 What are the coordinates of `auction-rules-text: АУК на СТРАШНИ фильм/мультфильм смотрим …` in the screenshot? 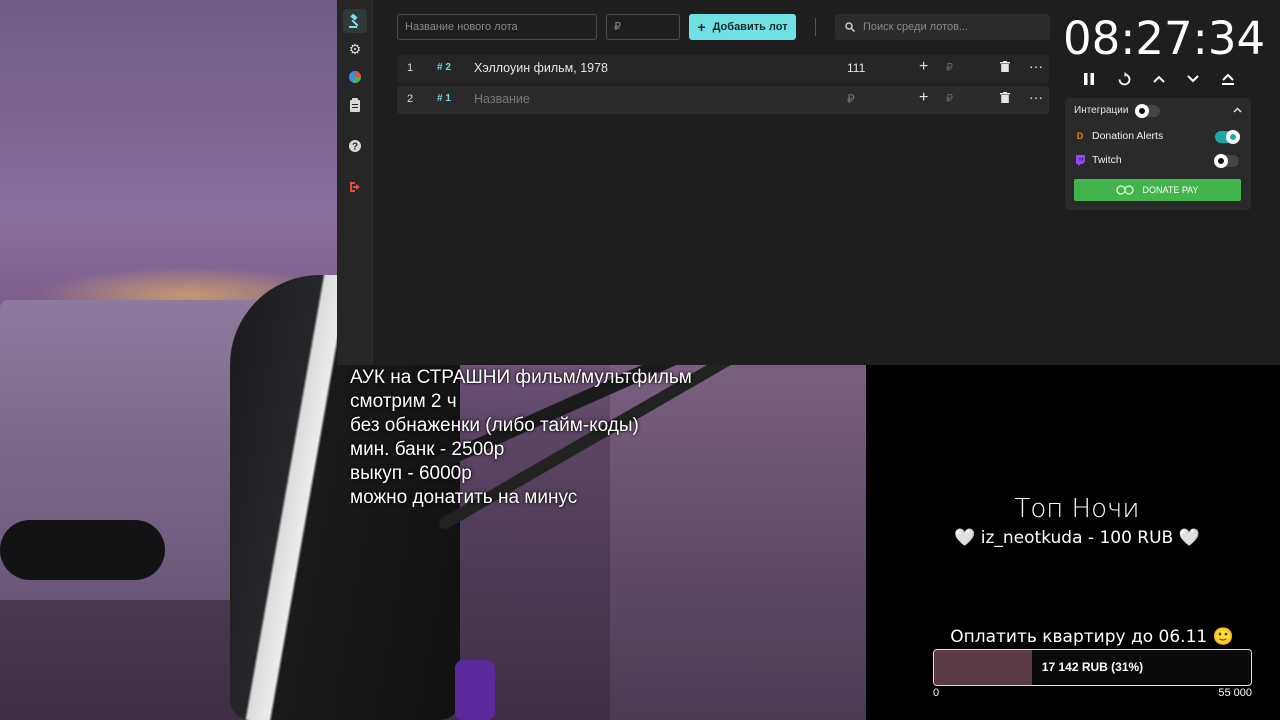 It's located at (521, 438).